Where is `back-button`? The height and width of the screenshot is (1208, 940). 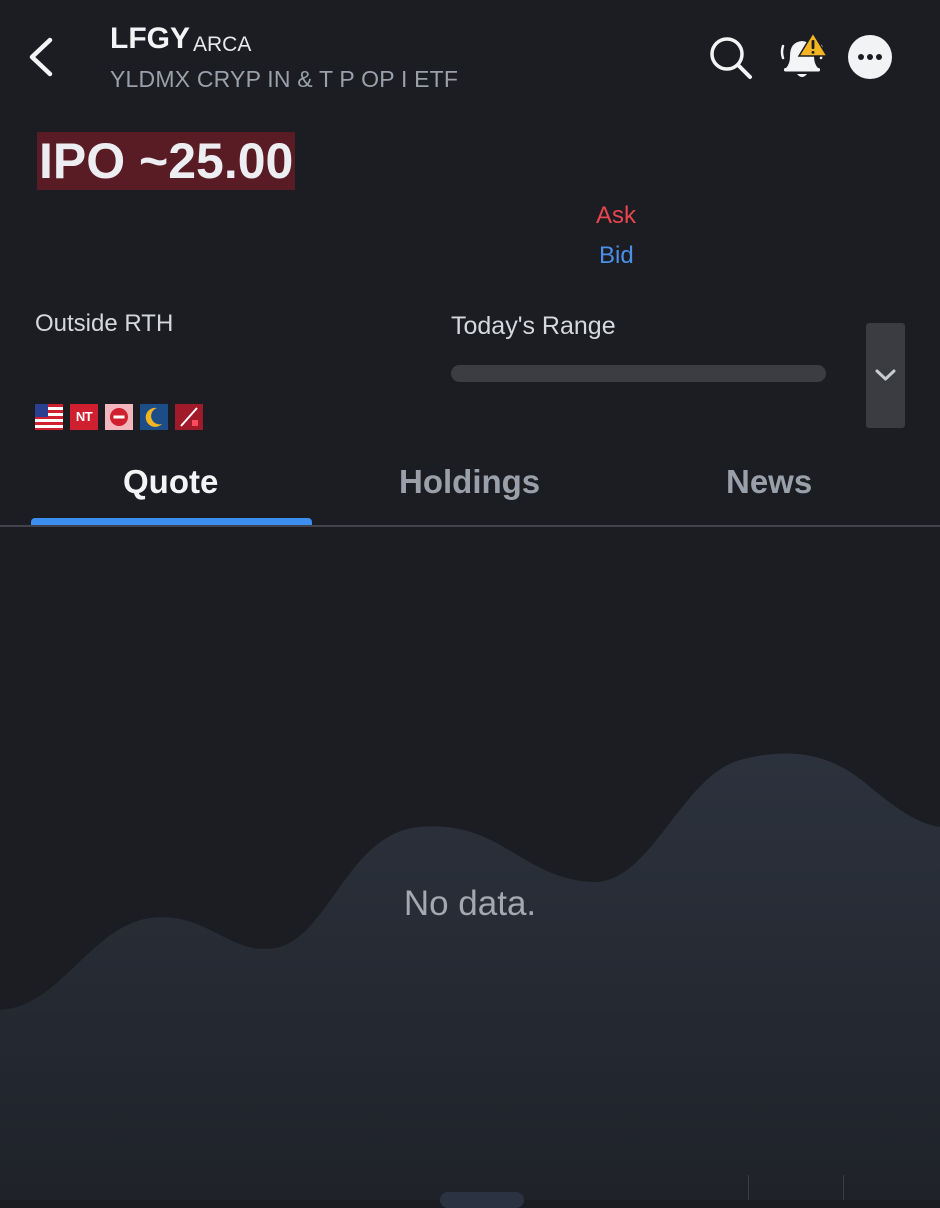 back-button is located at coordinates (42, 57).